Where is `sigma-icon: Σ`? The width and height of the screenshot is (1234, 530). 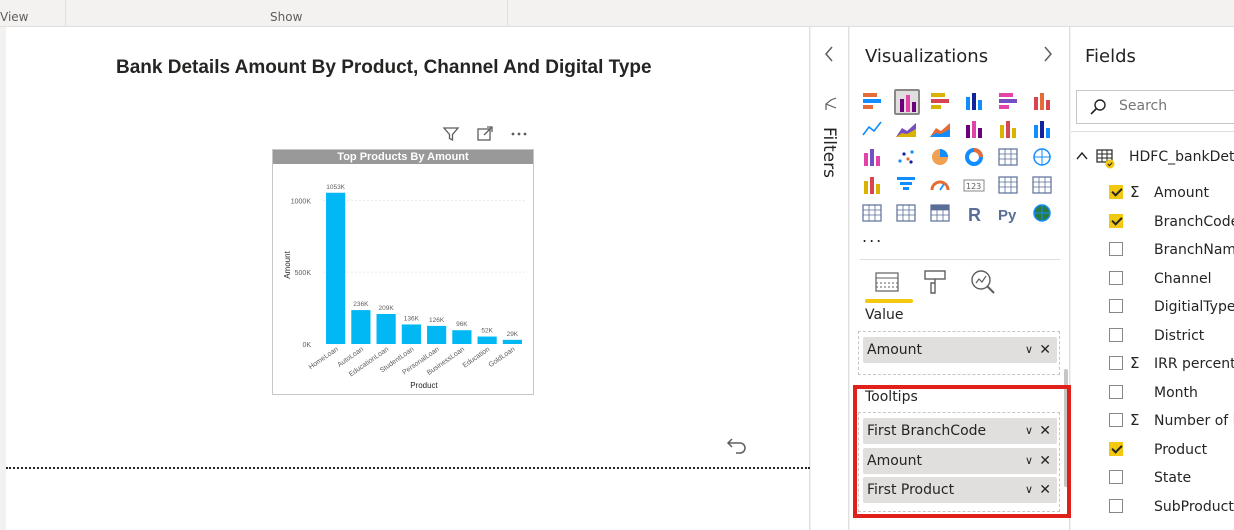
sigma-icon: Σ is located at coordinates (1135, 363).